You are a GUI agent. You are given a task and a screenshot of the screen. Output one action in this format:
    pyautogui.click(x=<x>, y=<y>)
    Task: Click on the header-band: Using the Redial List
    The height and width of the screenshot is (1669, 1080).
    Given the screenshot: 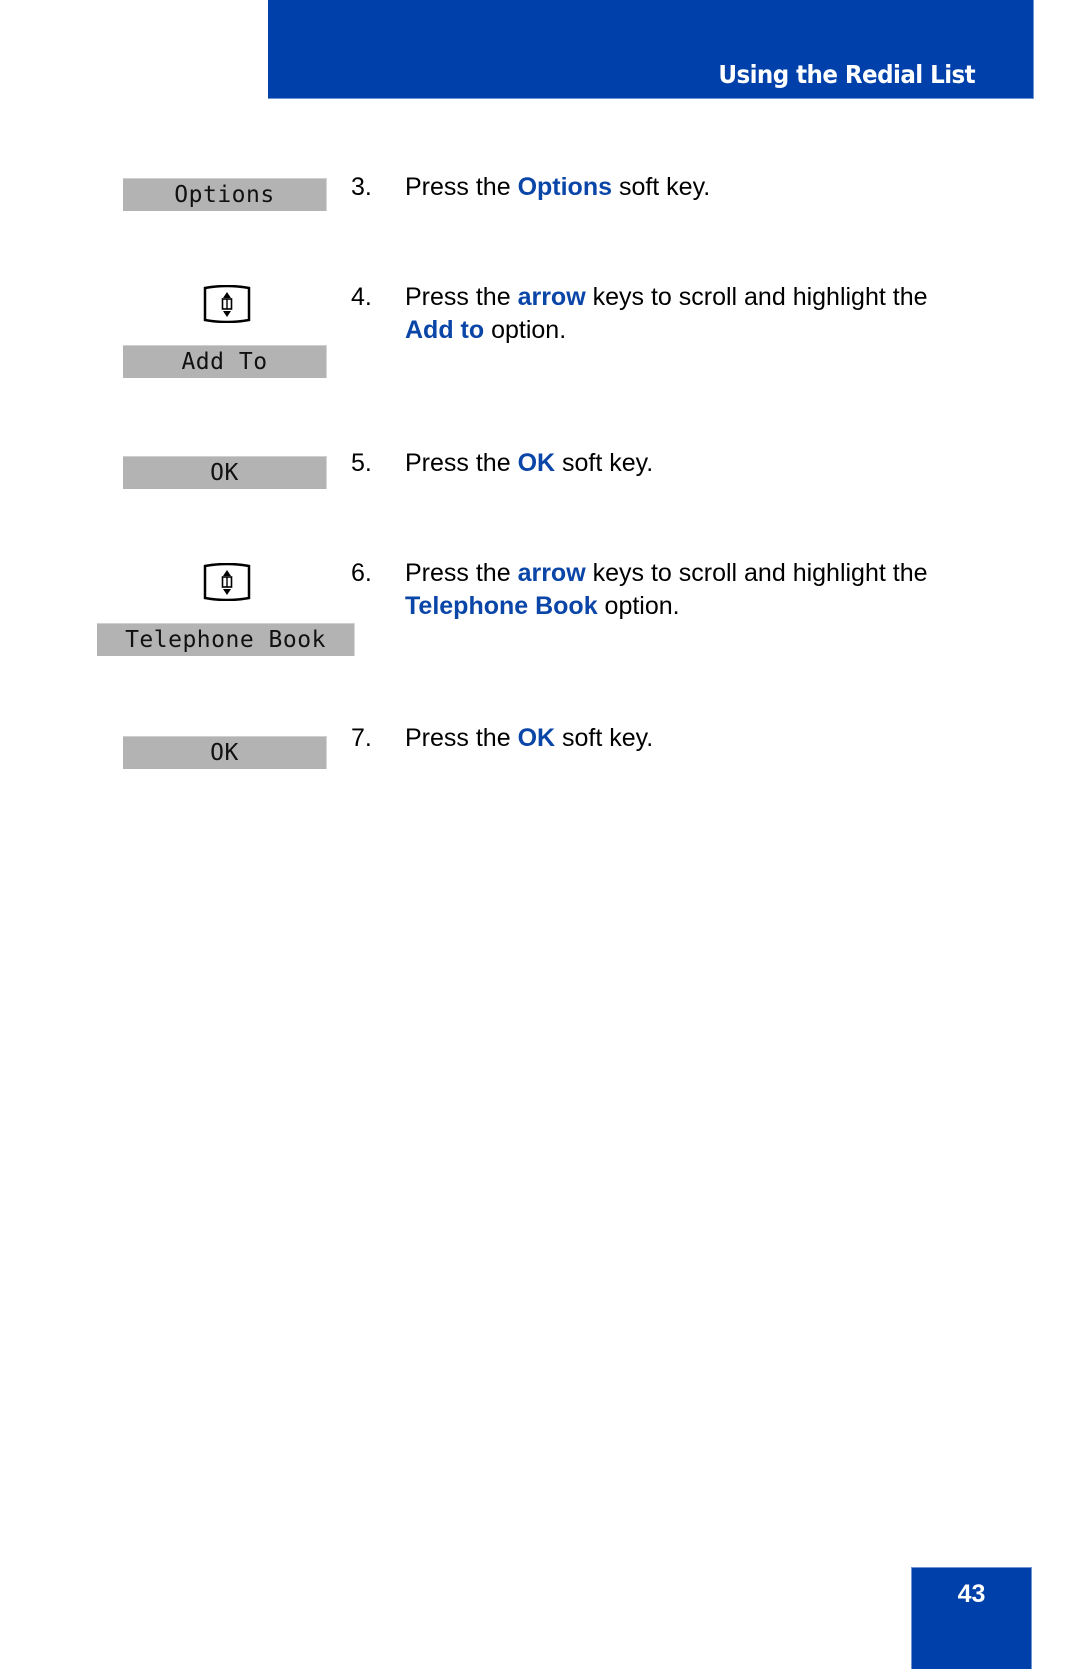 What is the action you would take?
    pyautogui.click(x=651, y=49)
    